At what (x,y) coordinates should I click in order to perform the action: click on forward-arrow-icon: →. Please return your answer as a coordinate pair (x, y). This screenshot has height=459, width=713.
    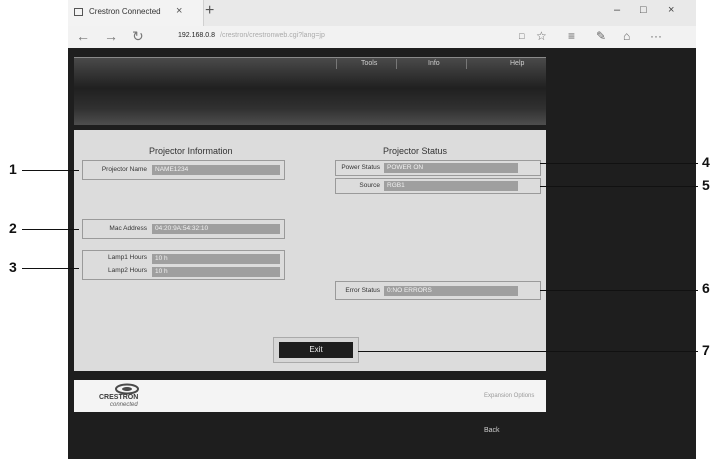
    Looking at the image, I should click on (111, 36).